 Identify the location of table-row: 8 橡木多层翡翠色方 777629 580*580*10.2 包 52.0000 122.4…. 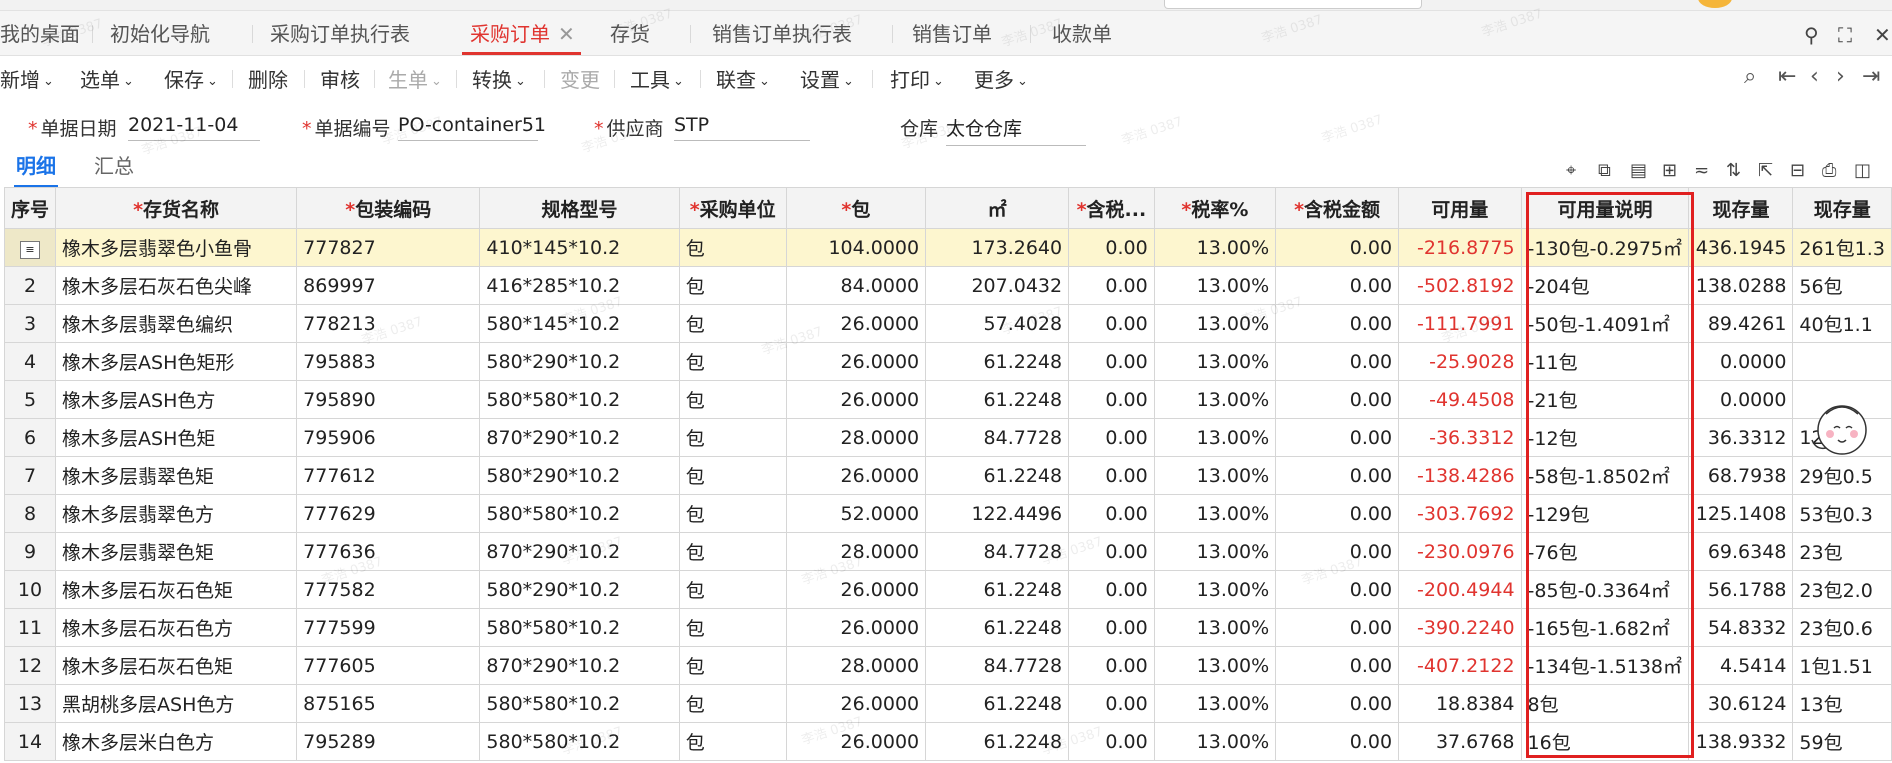
(947, 513).